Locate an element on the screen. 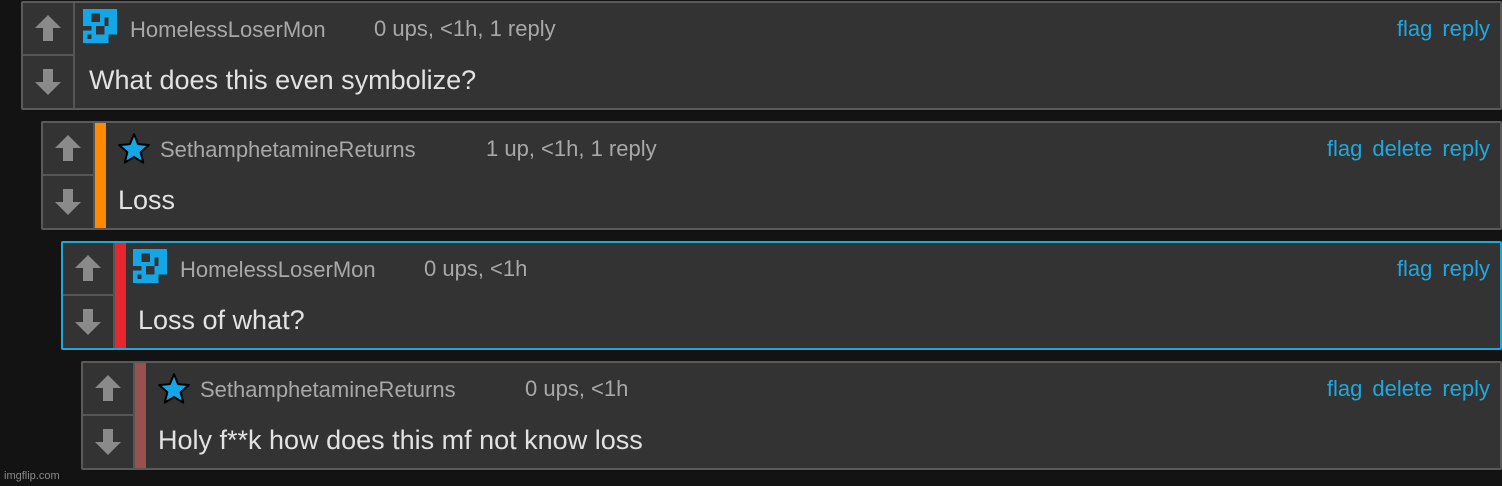 This screenshot has height=486, width=1502. comment-text: Loss of what? is located at coordinates (221, 320).